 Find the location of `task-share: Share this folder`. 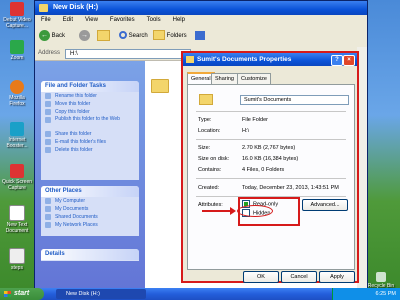

task-share: Share this folder is located at coordinates (90, 134).